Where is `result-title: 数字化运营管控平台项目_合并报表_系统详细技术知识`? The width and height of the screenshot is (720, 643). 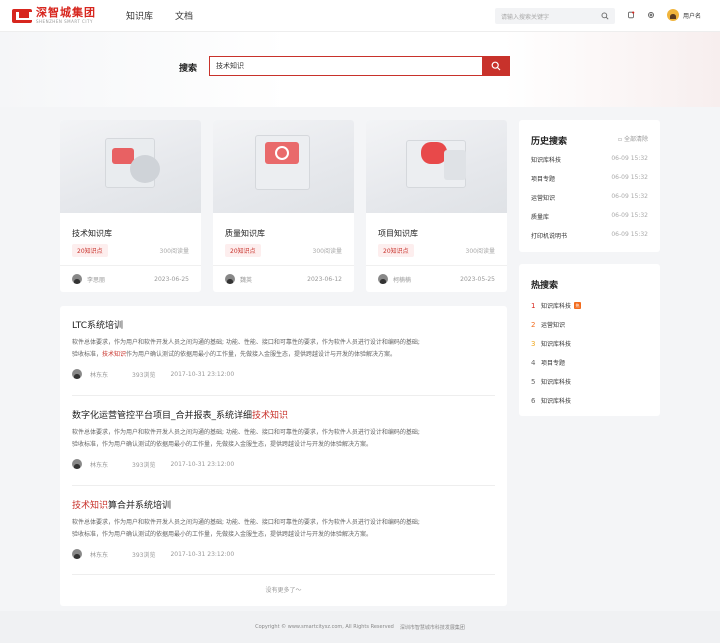
result-title: 数字化运营管控平台项目_合并报表_系统详细技术知识 is located at coordinates (283, 414).